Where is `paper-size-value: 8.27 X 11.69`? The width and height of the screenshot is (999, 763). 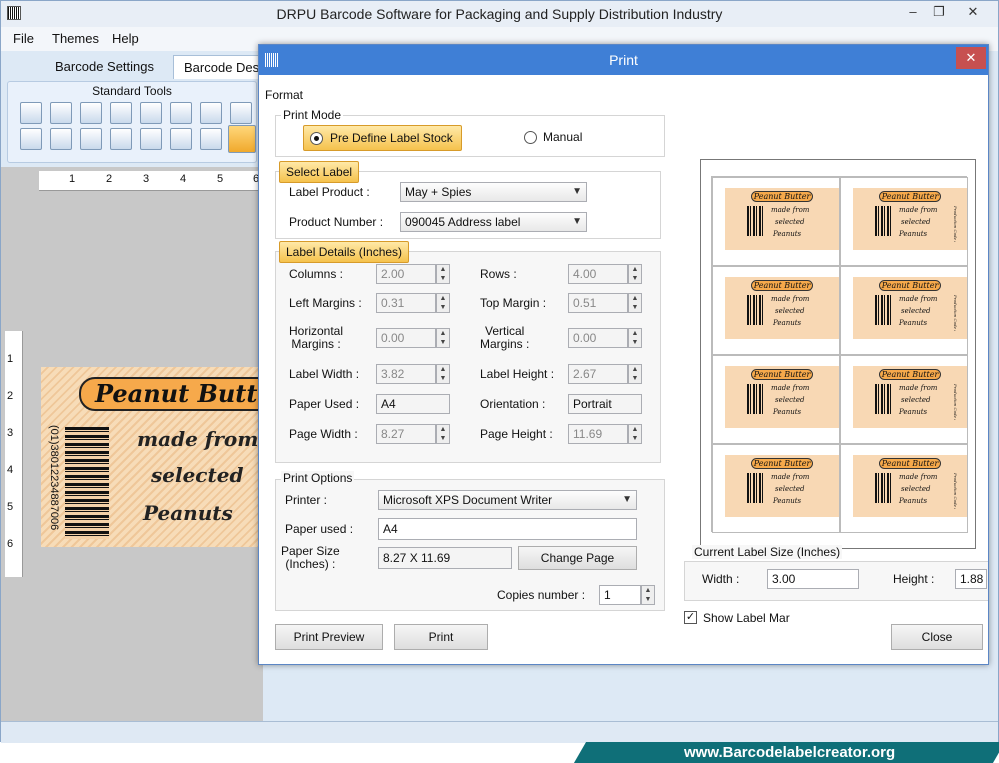 paper-size-value: 8.27 X 11.69 is located at coordinates (445, 558).